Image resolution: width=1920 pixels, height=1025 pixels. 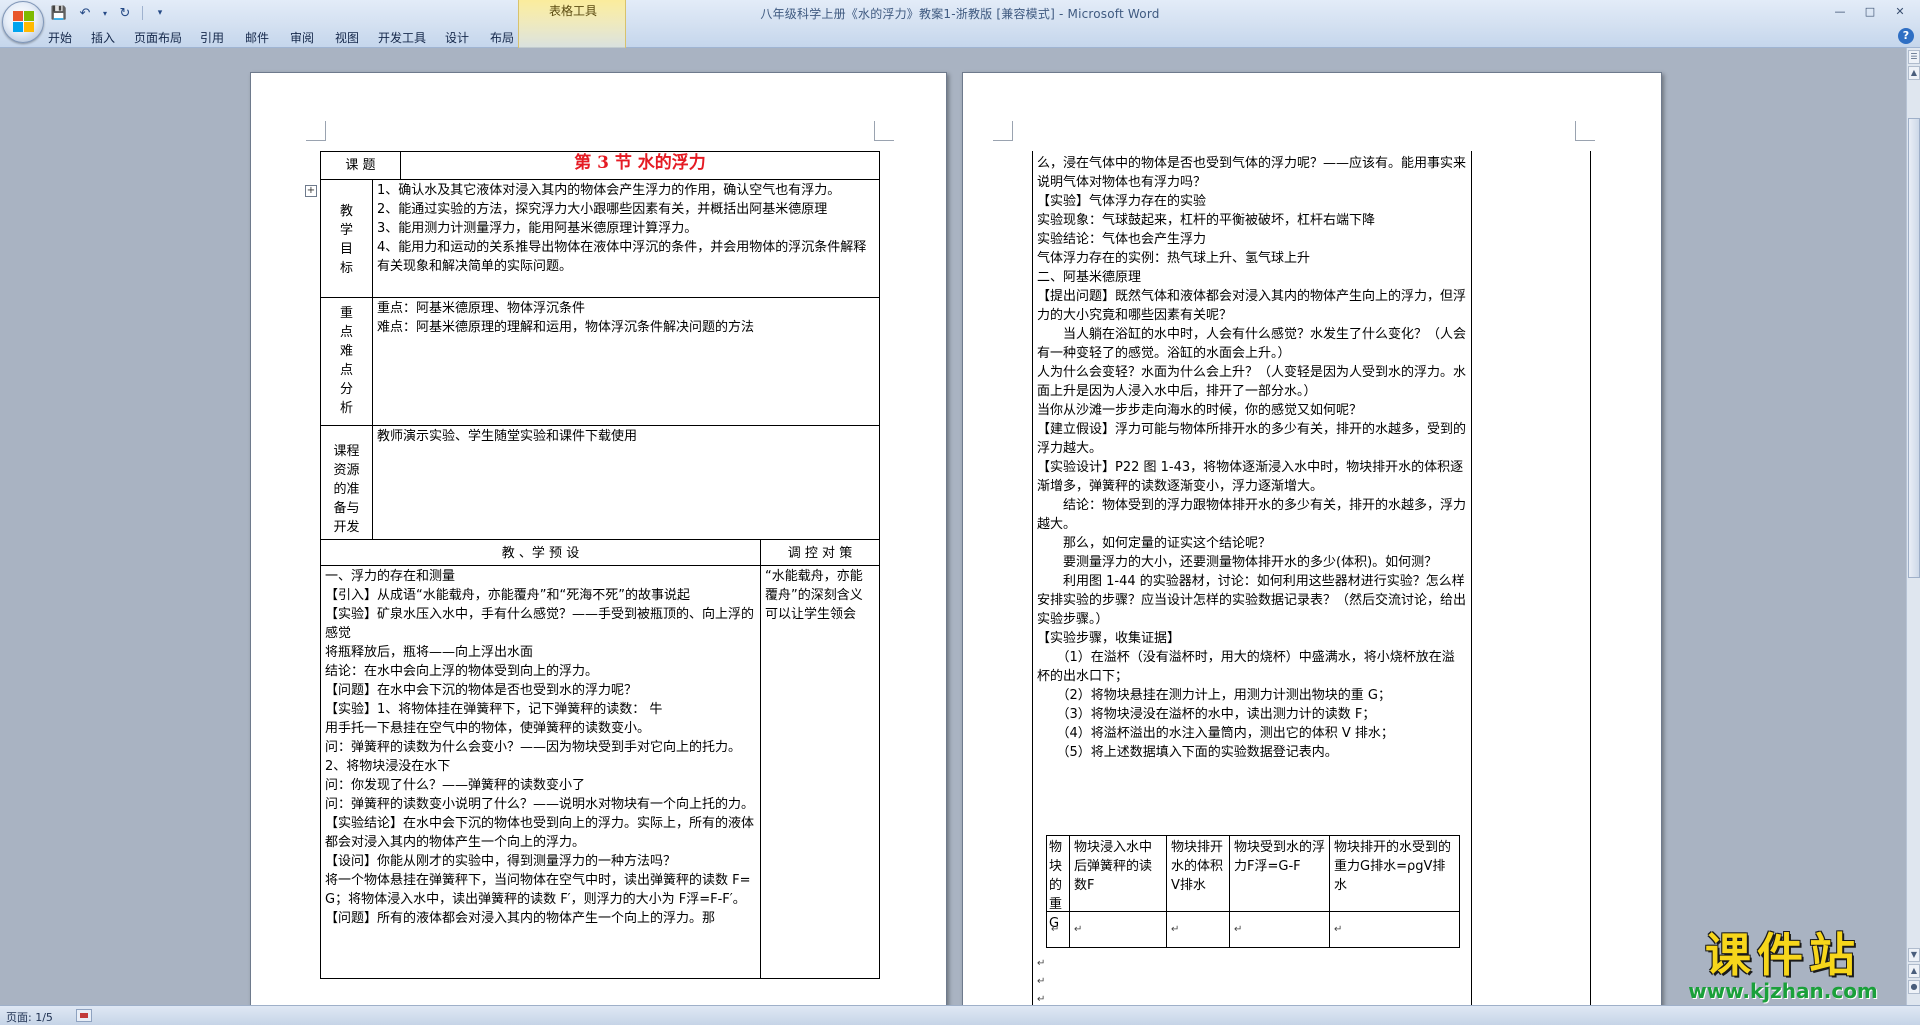 What do you see at coordinates (346, 470) in the screenshot?
I see `label-char: 资源` at bounding box center [346, 470].